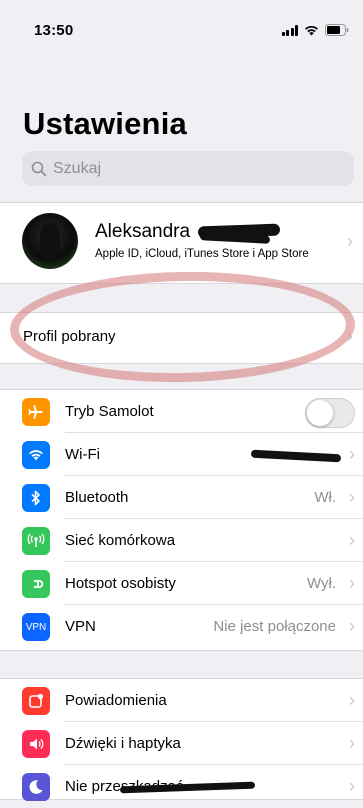  Describe the element at coordinates (36, 412) in the screenshot. I see `airplane-icon` at that location.